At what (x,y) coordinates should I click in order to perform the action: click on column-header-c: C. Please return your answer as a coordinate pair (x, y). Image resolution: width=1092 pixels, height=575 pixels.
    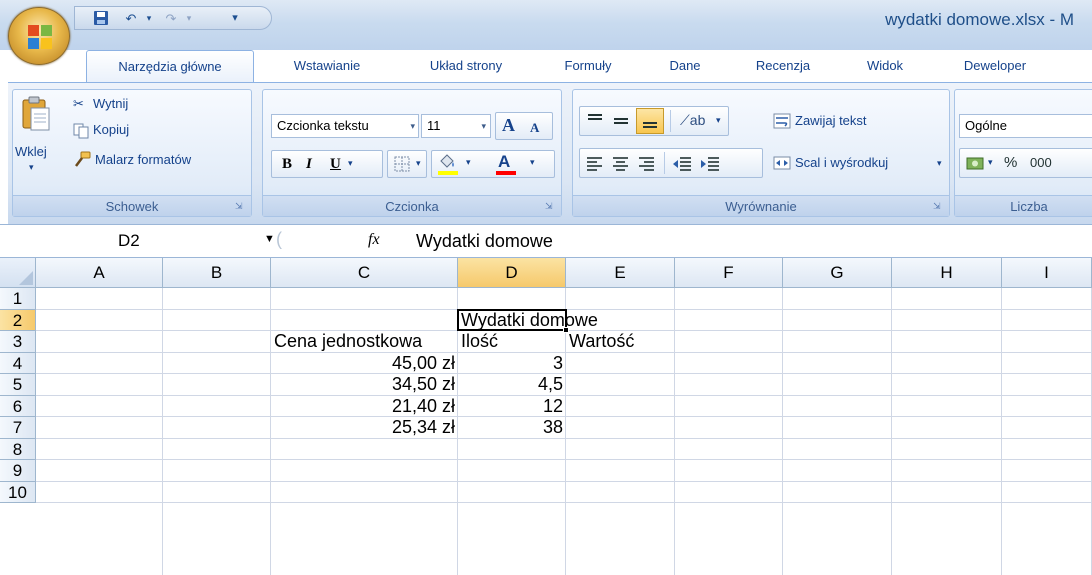
    Looking at the image, I should click on (364, 273).